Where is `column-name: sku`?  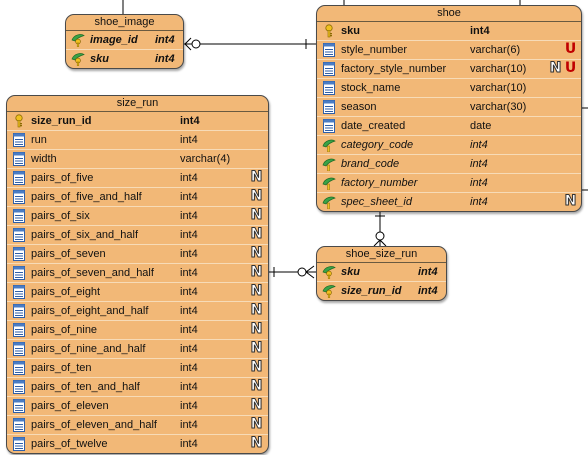 column-name: sku is located at coordinates (99, 59).